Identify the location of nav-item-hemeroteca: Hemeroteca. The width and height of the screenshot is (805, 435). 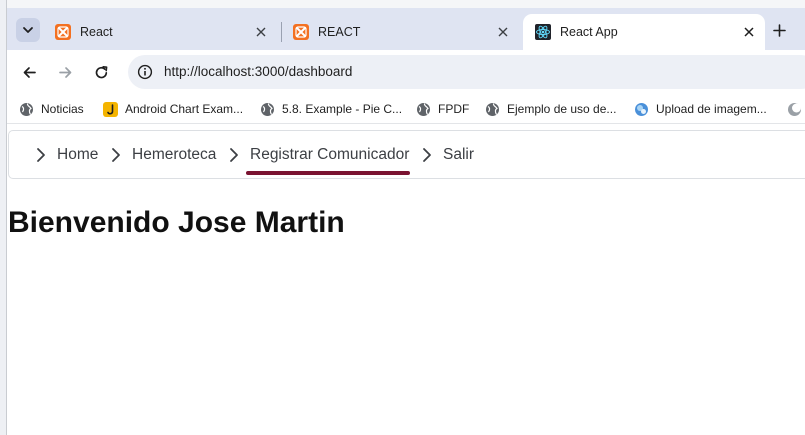
(163, 155).